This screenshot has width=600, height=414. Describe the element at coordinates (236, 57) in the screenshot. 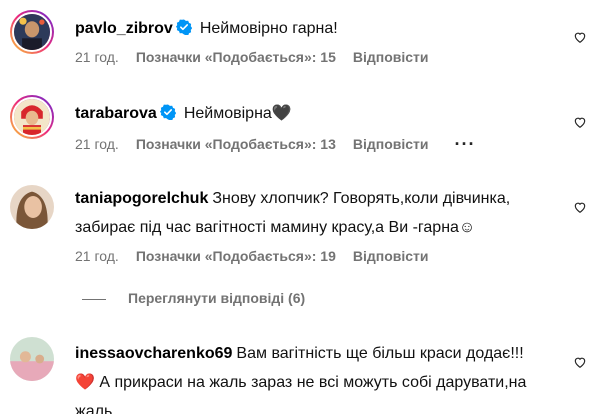

I see `likes-count: Позначки «Подобається»: 15` at that location.